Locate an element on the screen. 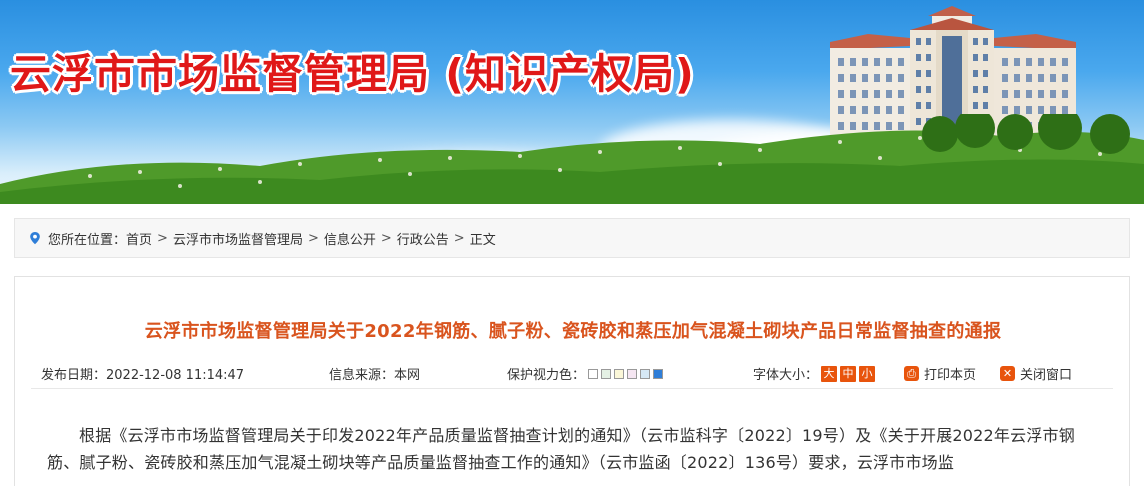 Image resolution: width=1144 pixels, height=486 pixels. info-source: 信息来源：本网 is located at coordinates (374, 373).